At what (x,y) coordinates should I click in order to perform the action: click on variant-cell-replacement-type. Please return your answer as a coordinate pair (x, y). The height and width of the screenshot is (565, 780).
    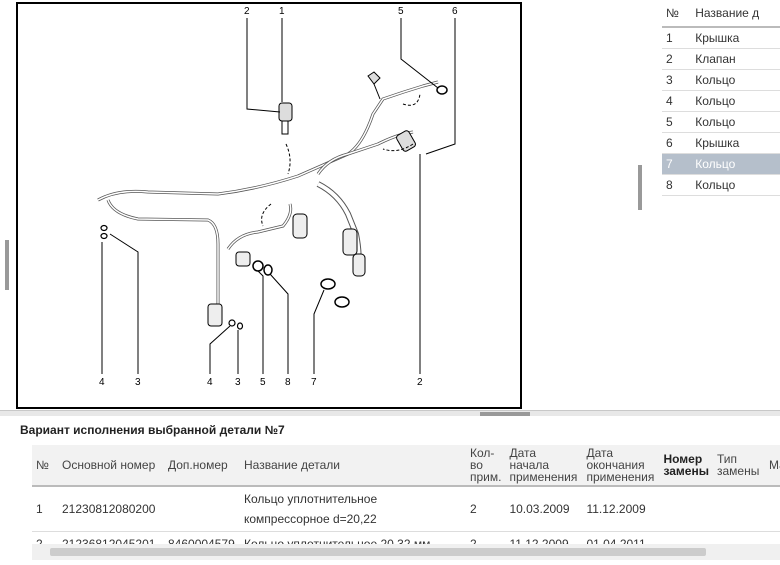
    Looking at the image, I should click on (738, 509).